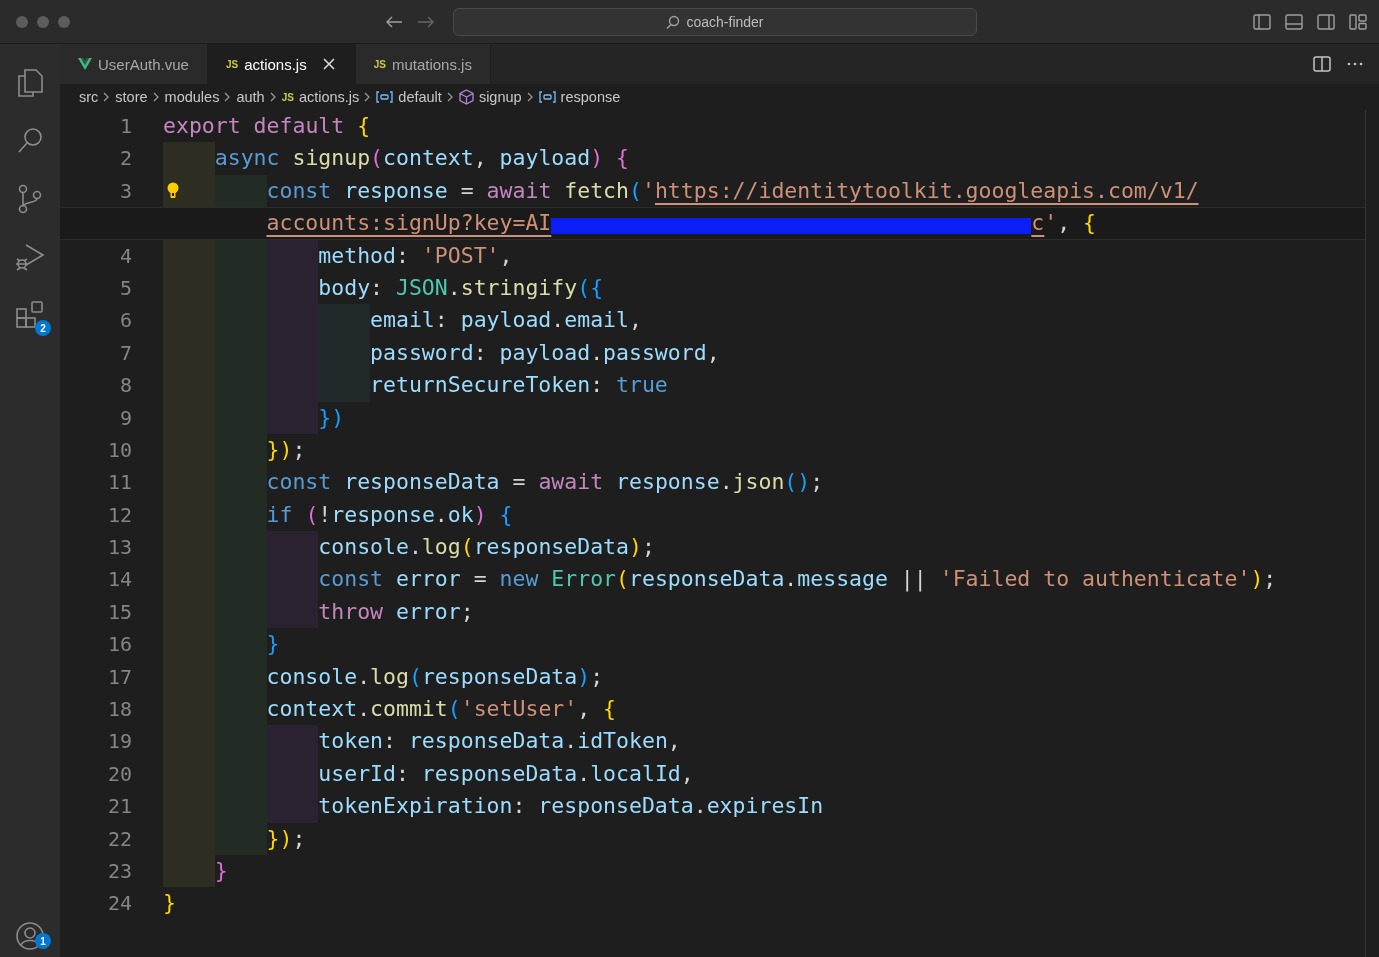 The image size is (1379, 957). I want to click on line-number: 10, so click(119, 450).